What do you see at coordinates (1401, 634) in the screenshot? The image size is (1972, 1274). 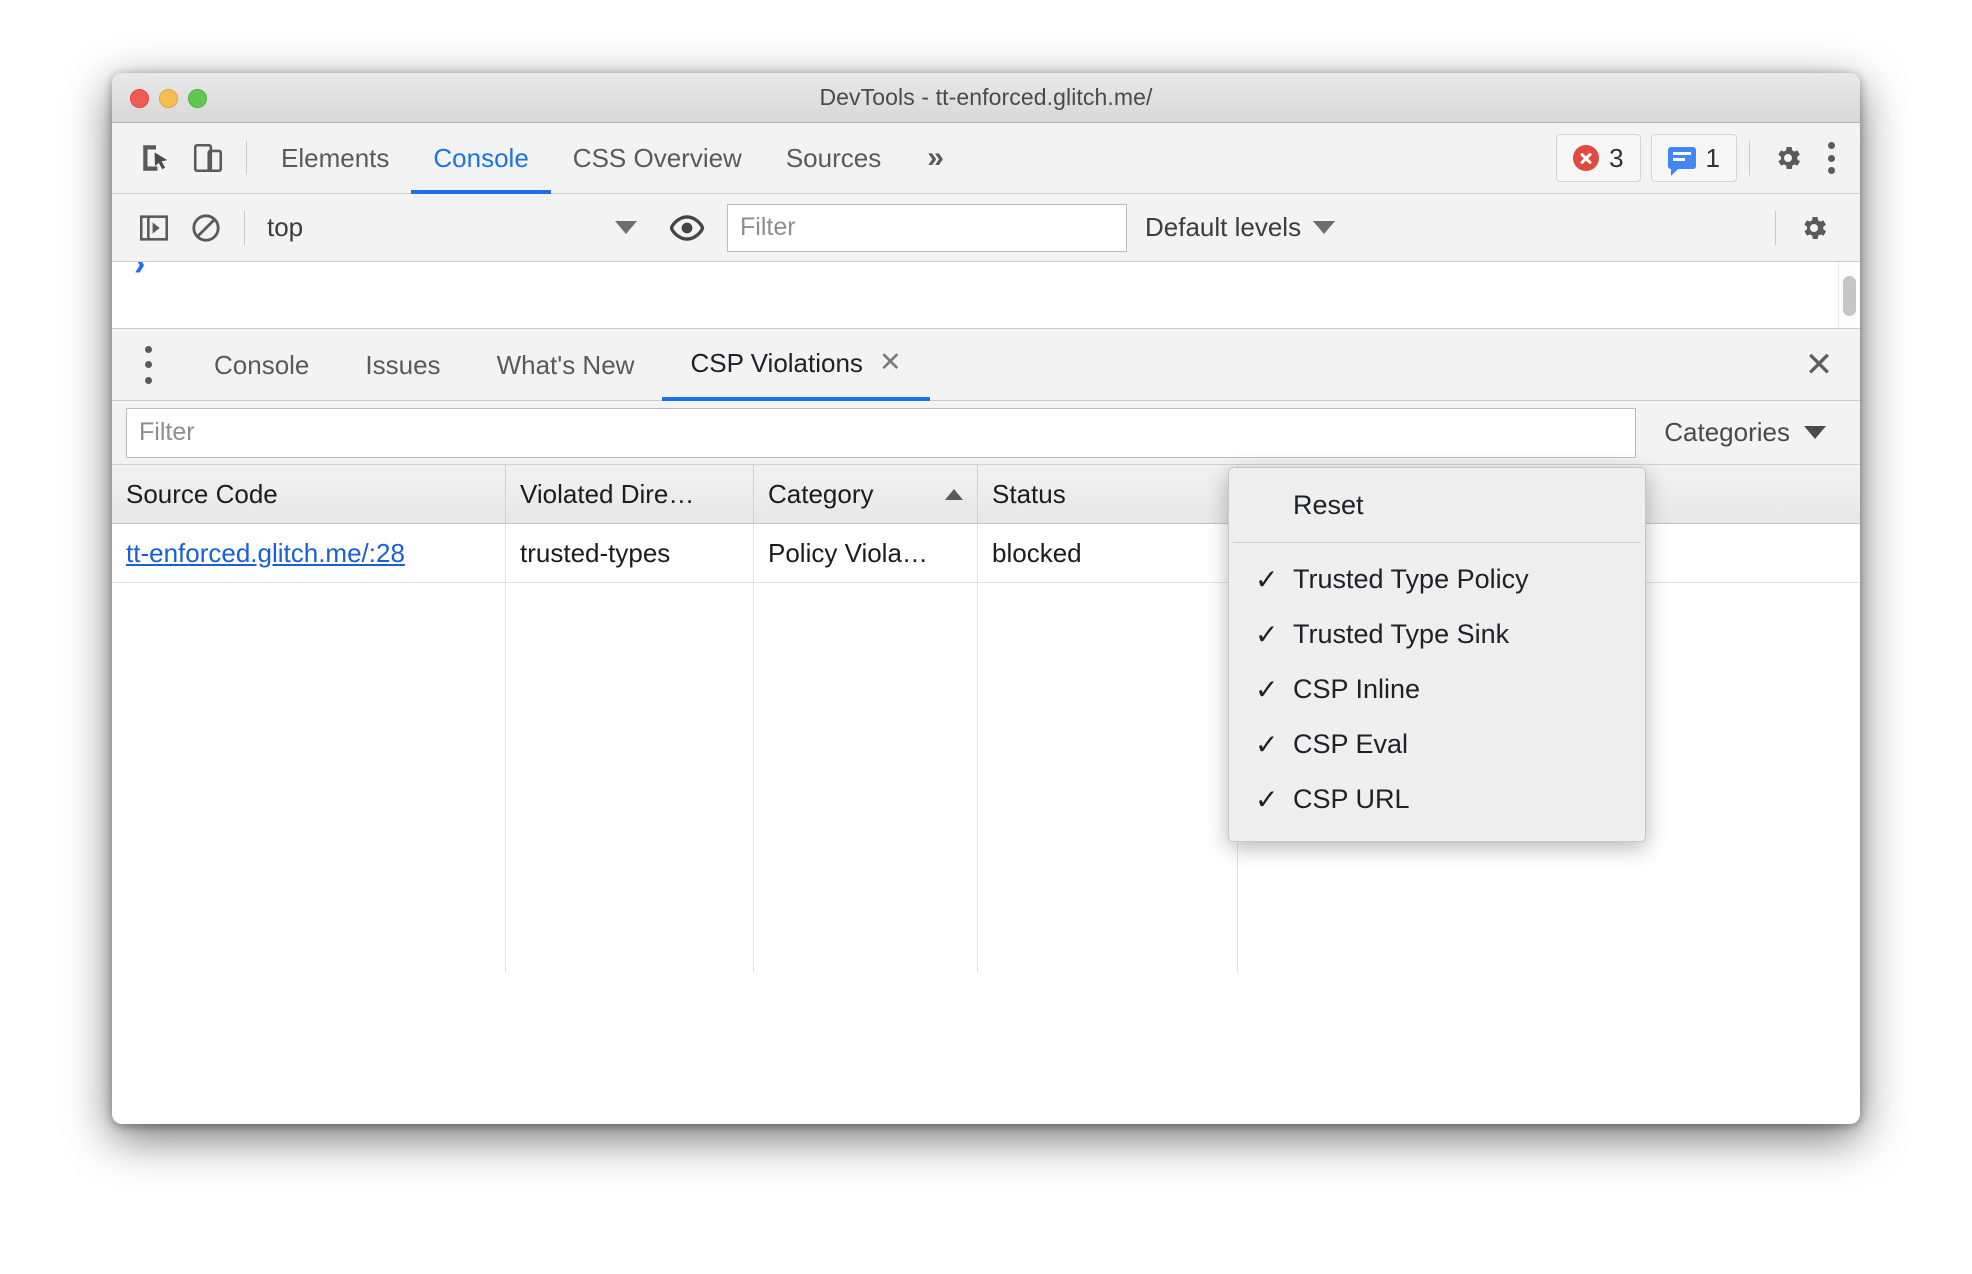 I see `menu-item-trusted-type-sink-label: Trusted Type Sink` at bounding box center [1401, 634].